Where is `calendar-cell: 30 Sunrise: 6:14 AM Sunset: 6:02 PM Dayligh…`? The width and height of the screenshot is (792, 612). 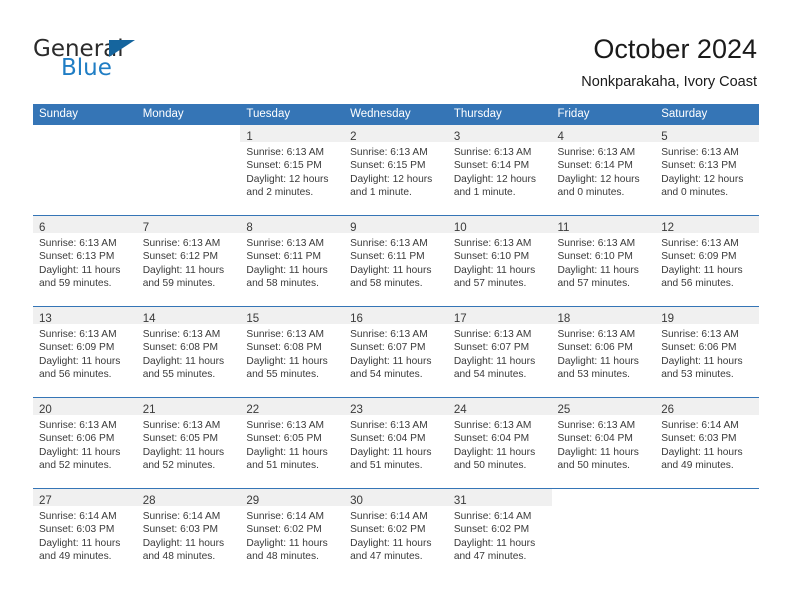 calendar-cell: 30 Sunrise: 6:14 AM Sunset: 6:02 PM Dayligh… is located at coordinates (396, 533).